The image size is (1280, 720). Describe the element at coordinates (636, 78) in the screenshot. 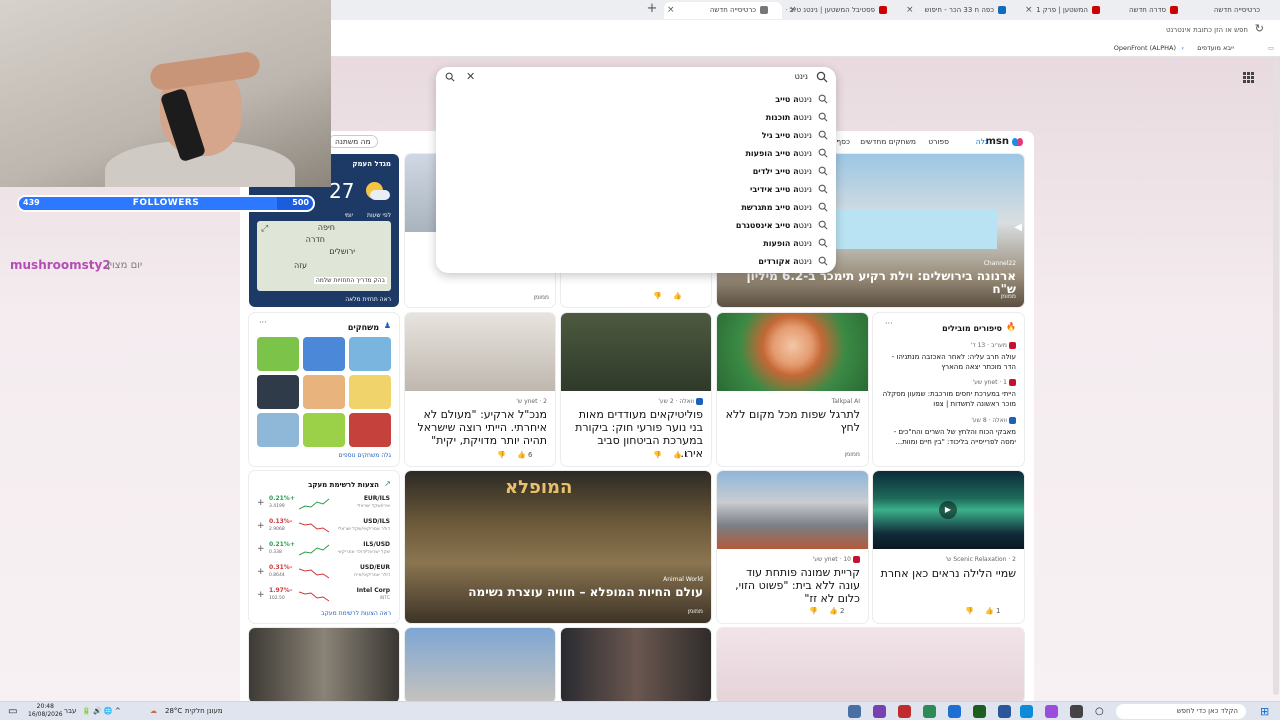

I see `search-box: נינט ✕` at that location.